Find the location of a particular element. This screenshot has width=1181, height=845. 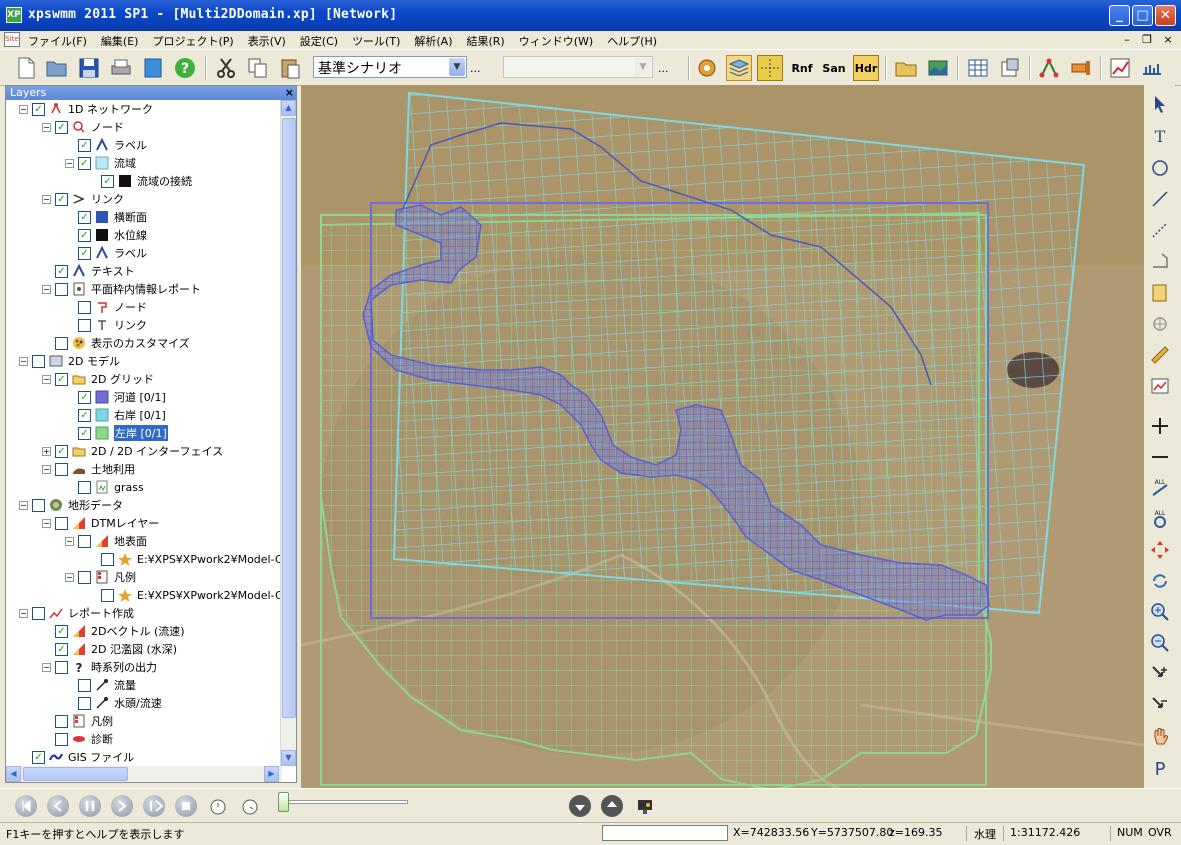

grid-snap-icon is located at coordinates (770, 68).